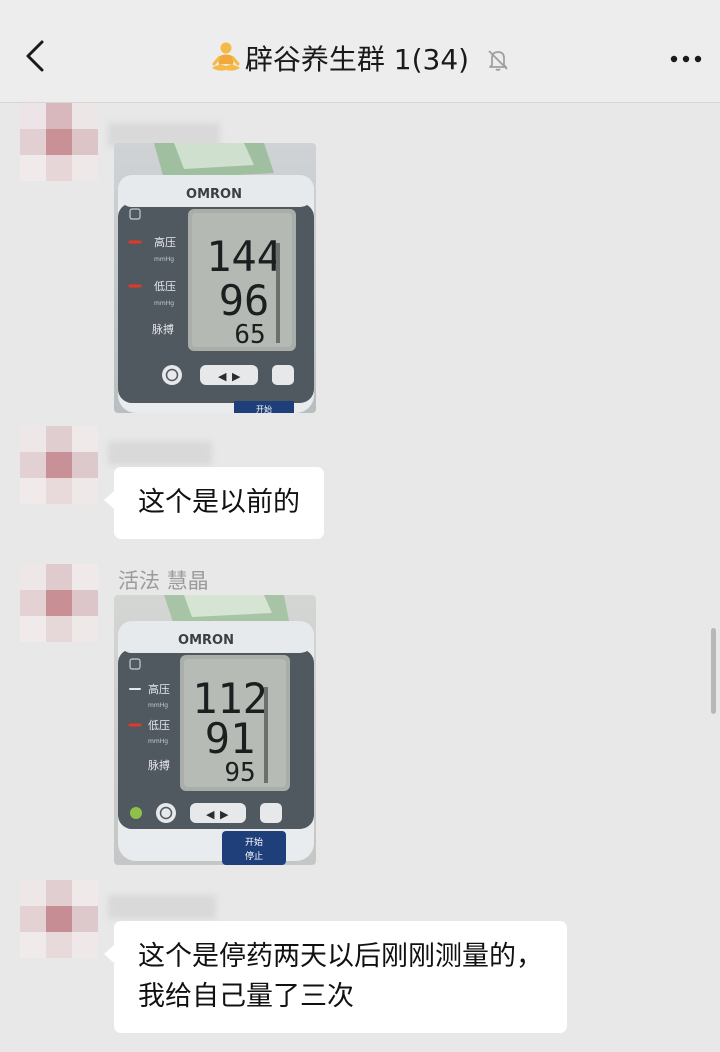  What do you see at coordinates (246, 996) in the screenshot?
I see `message-text-line-2: 我给自己量了三次` at bounding box center [246, 996].